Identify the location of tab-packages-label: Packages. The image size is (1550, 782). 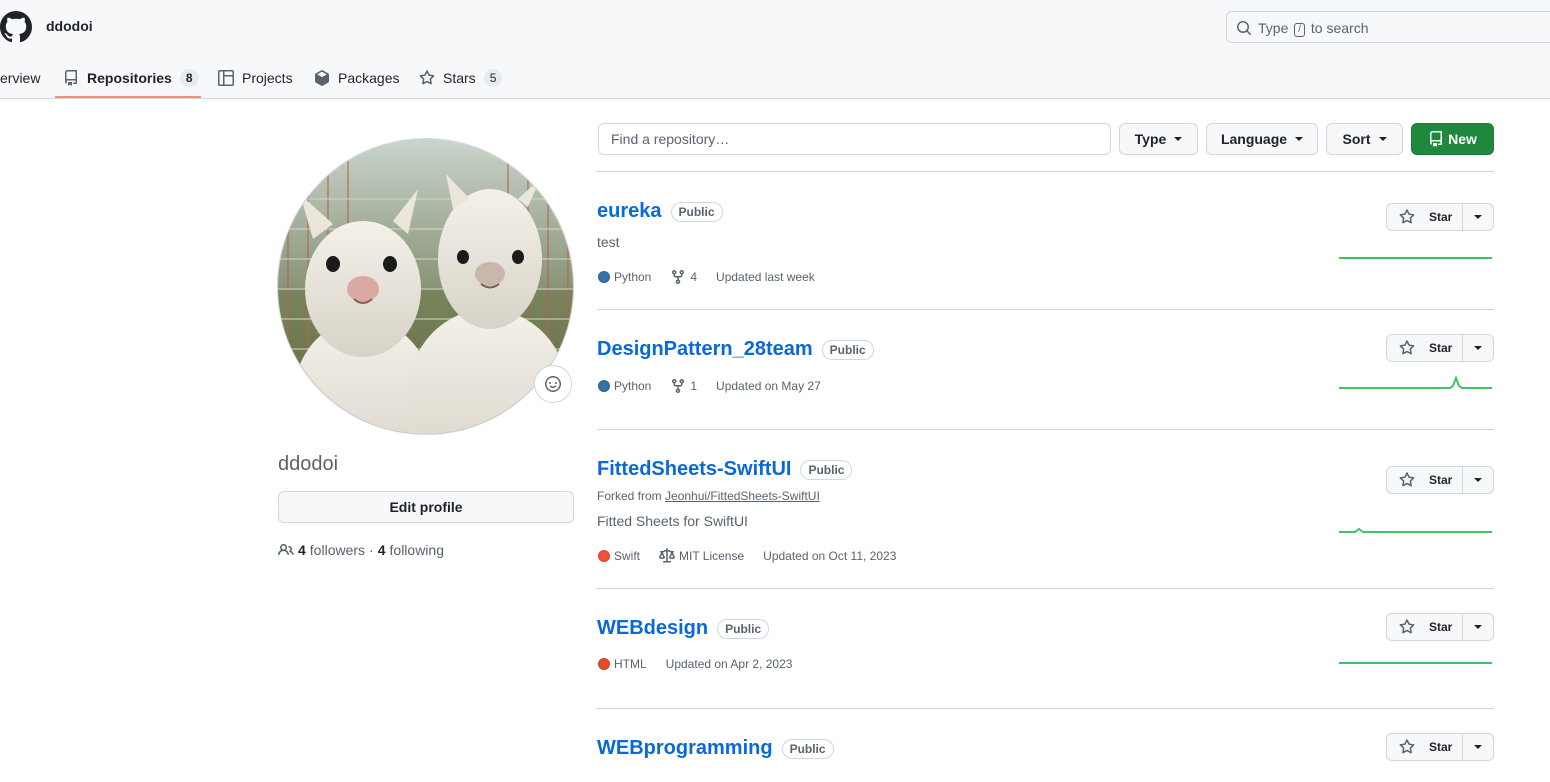
(369, 77).